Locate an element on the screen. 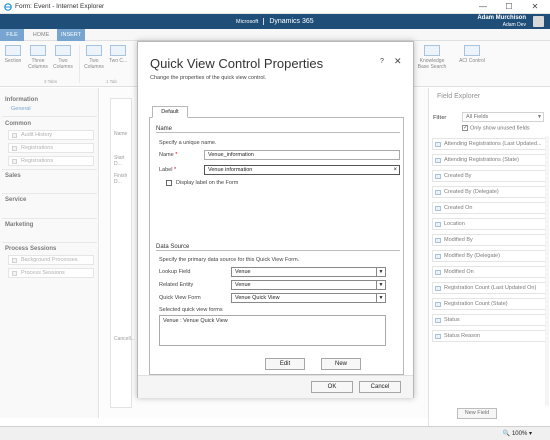  quick-view-form-value: Venue Quick View is located at coordinates (257, 298).